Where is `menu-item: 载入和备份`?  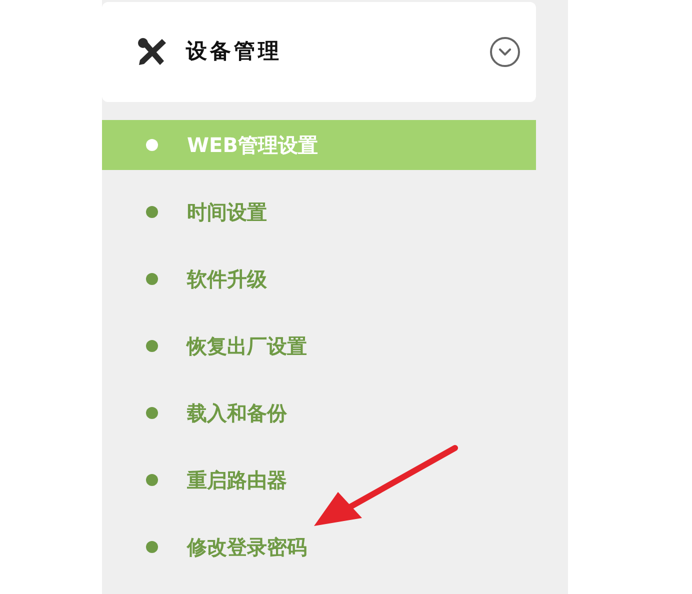 menu-item: 载入和备份 is located at coordinates (319, 413).